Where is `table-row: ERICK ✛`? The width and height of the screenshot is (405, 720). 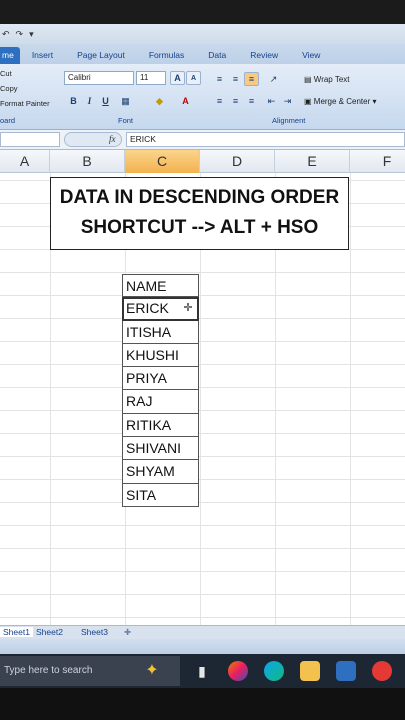
table-row: ERICK ✛ is located at coordinates (160, 309).